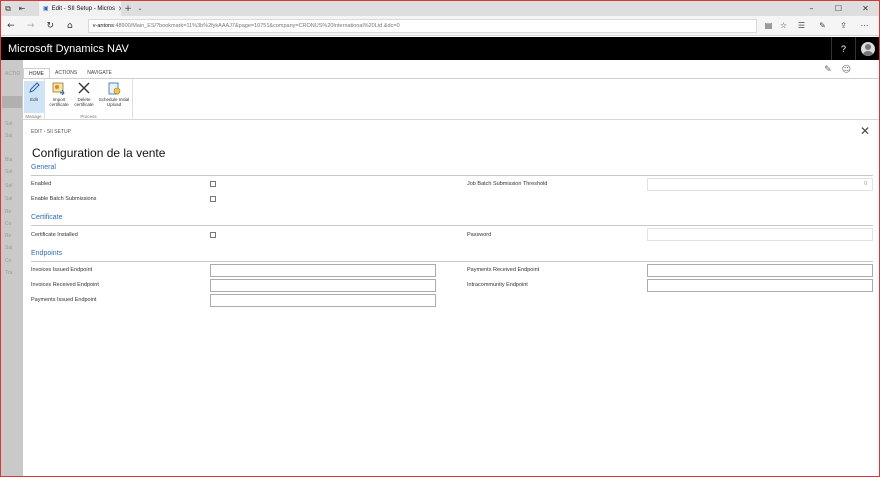 This screenshot has height=477, width=880. What do you see at coordinates (114, 104) in the screenshot?
I see `schedule-initial-upload-label-2: Upload` at bounding box center [114, 104].